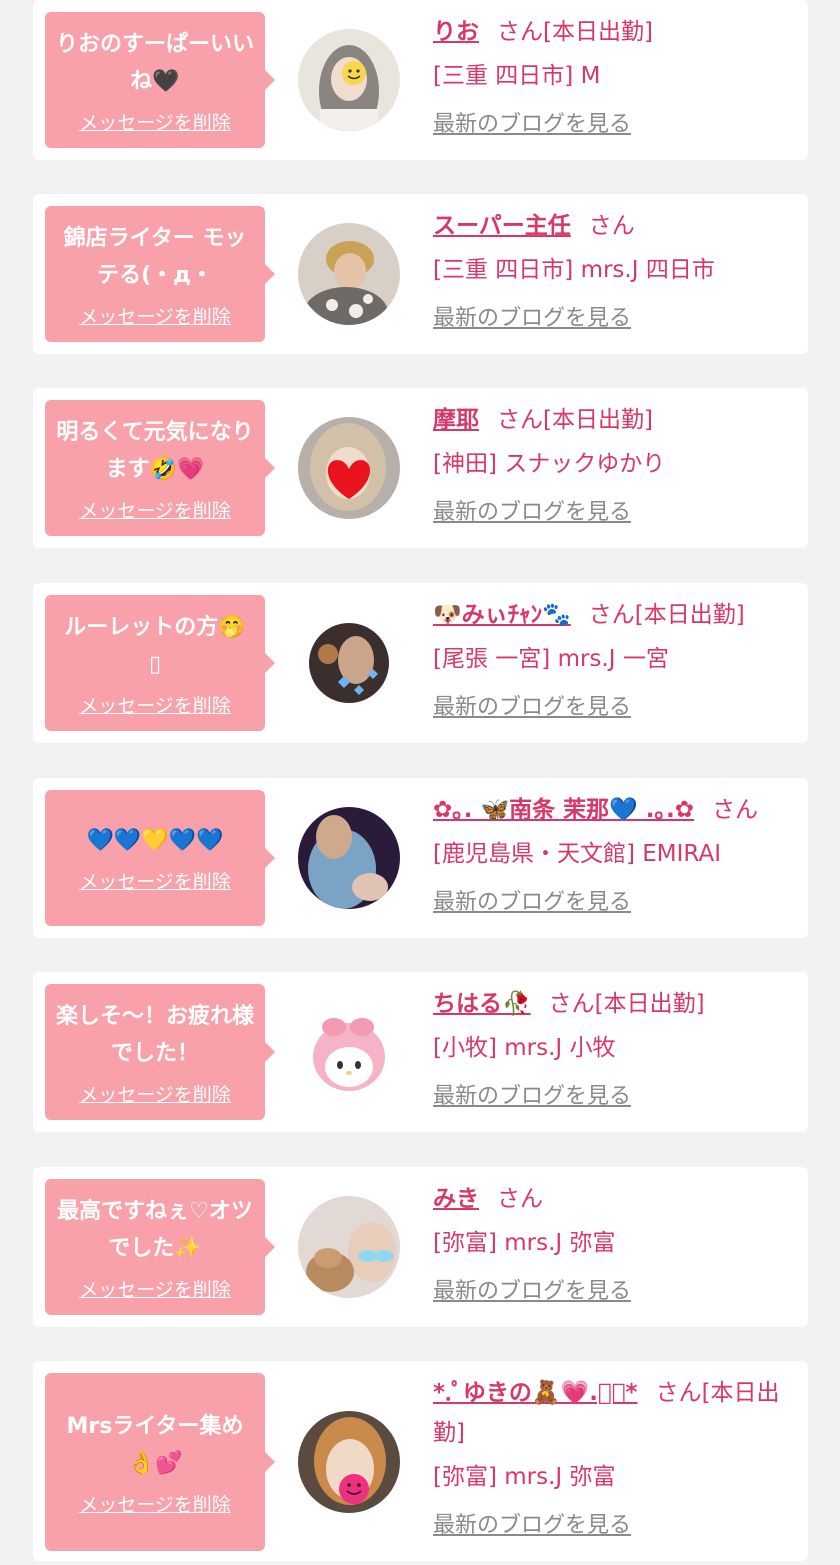  Describe the element at coordinates (456, 32) in the screenshot. I see `profile-name-link: りお` at that location.